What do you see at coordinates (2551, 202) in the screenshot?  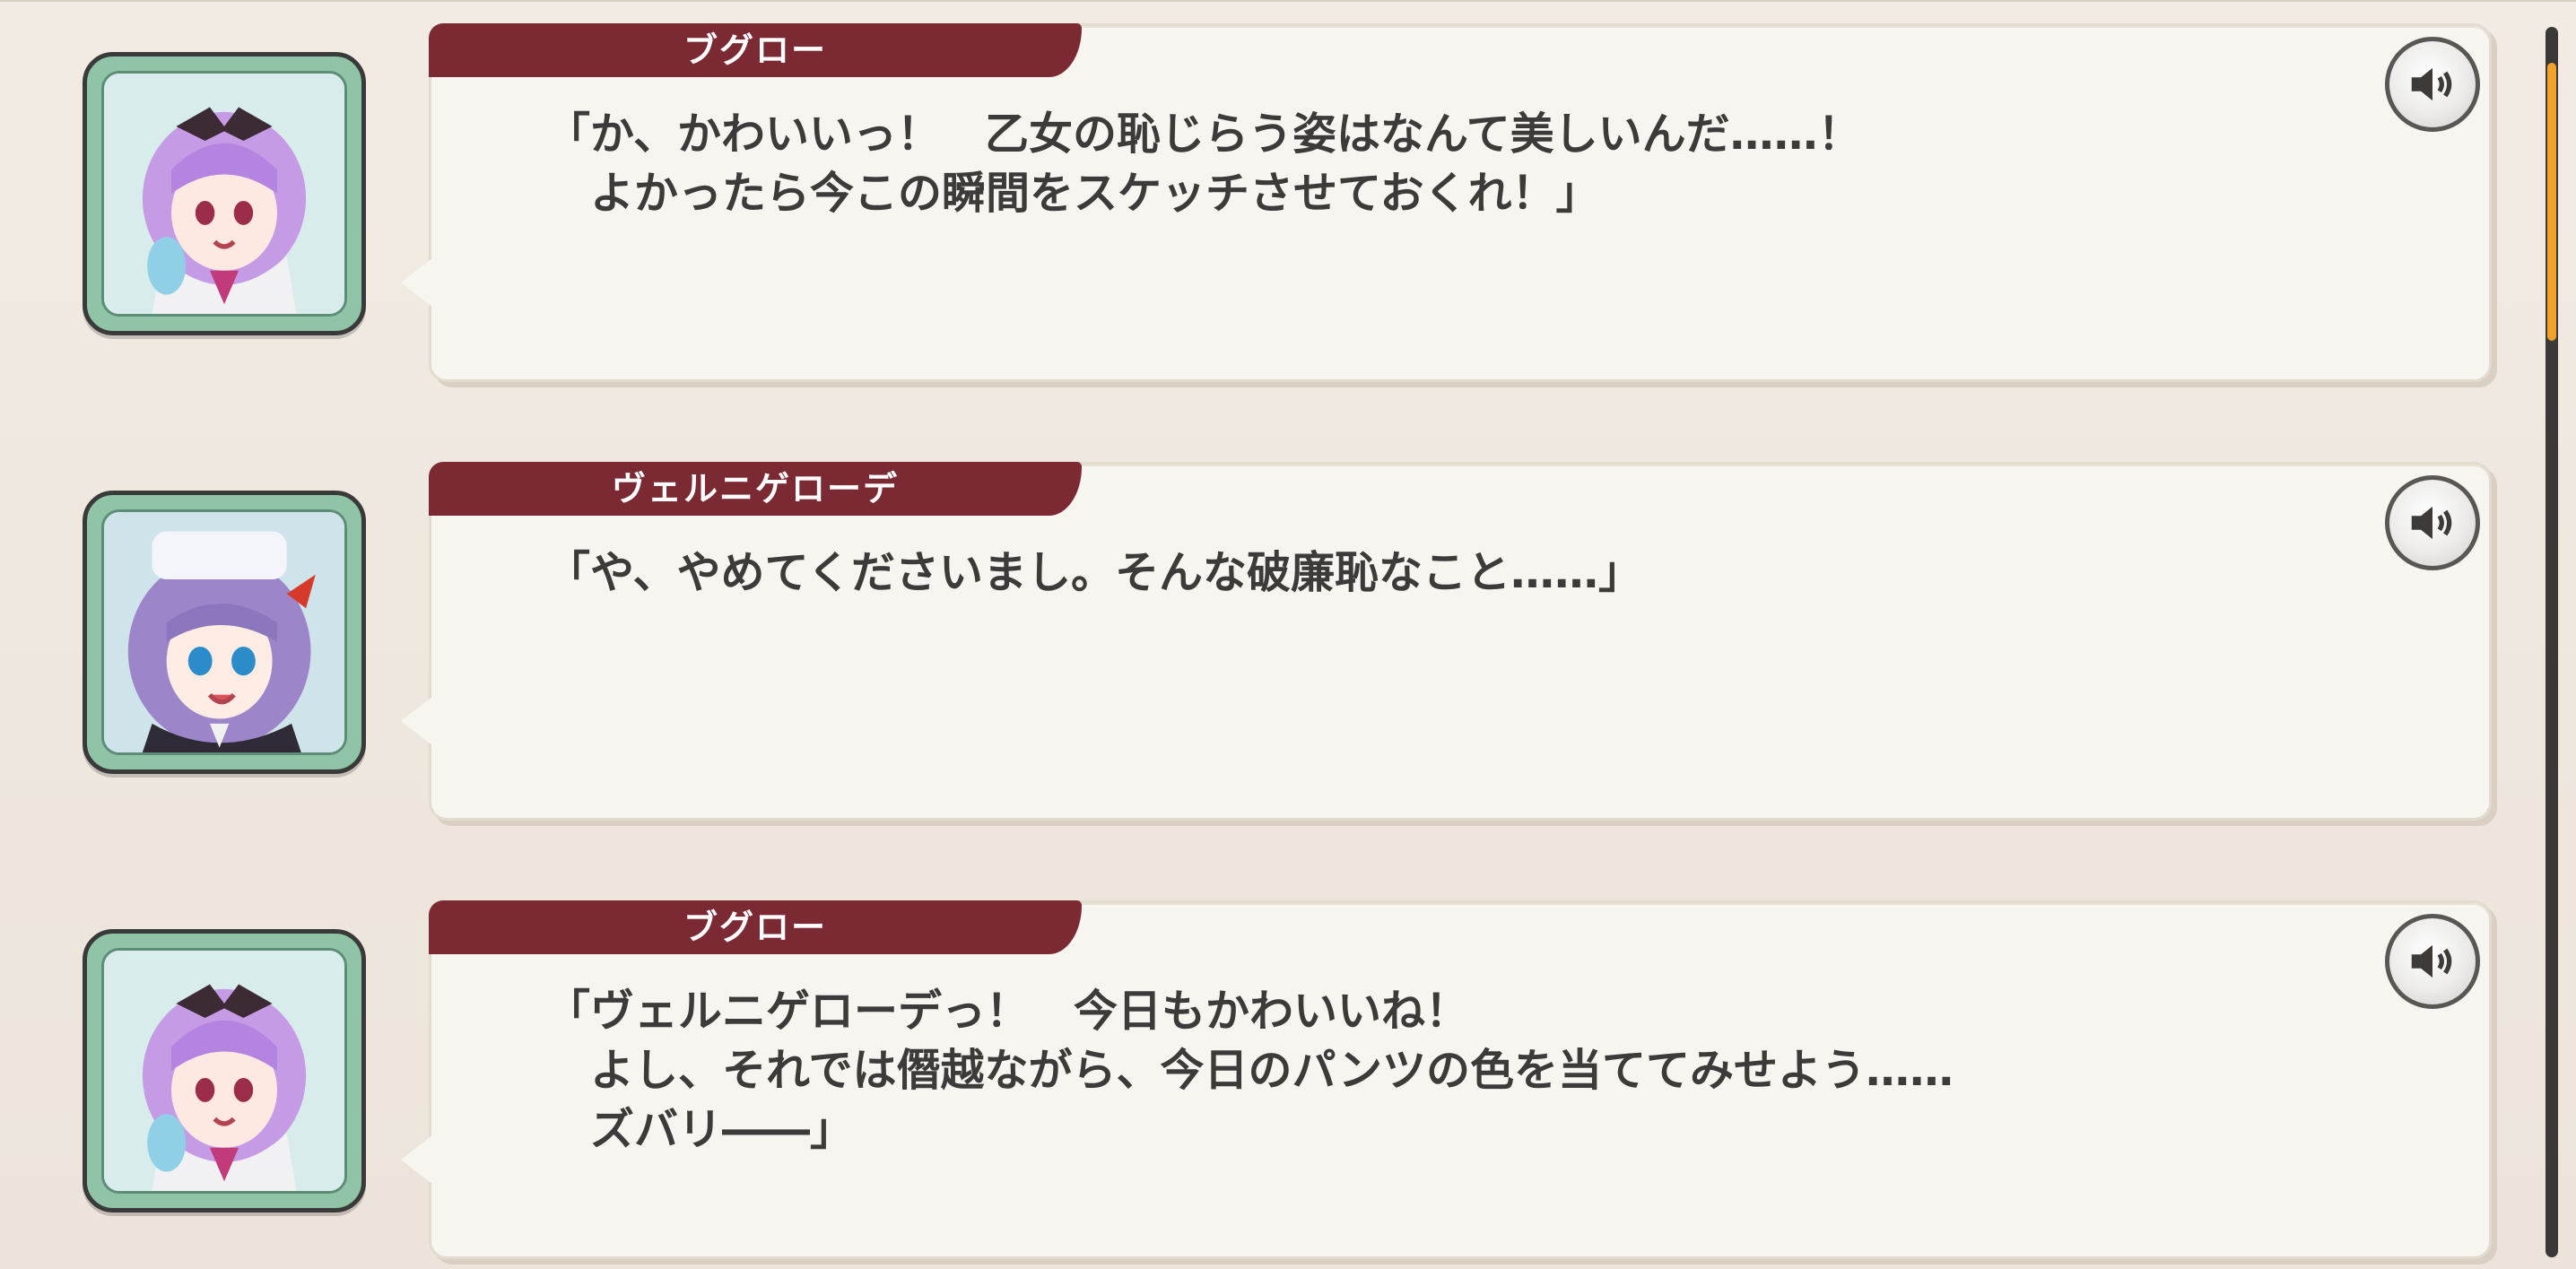 I see `scrollbar-thumb` at bounding box center [2551, 202].